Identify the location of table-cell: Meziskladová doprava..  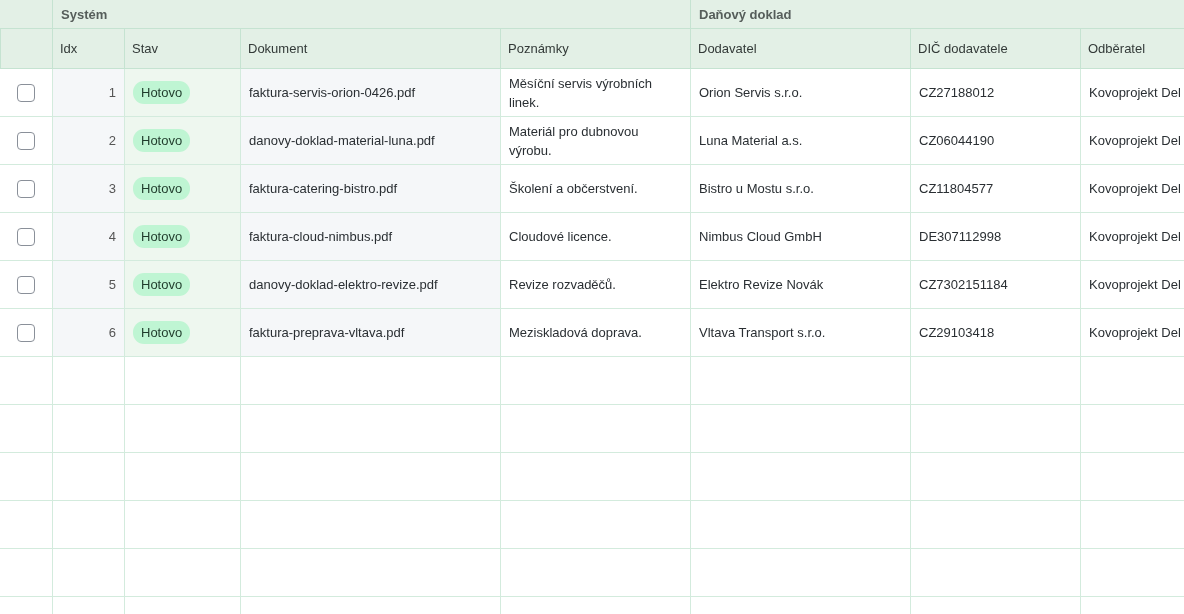
(595, 333).